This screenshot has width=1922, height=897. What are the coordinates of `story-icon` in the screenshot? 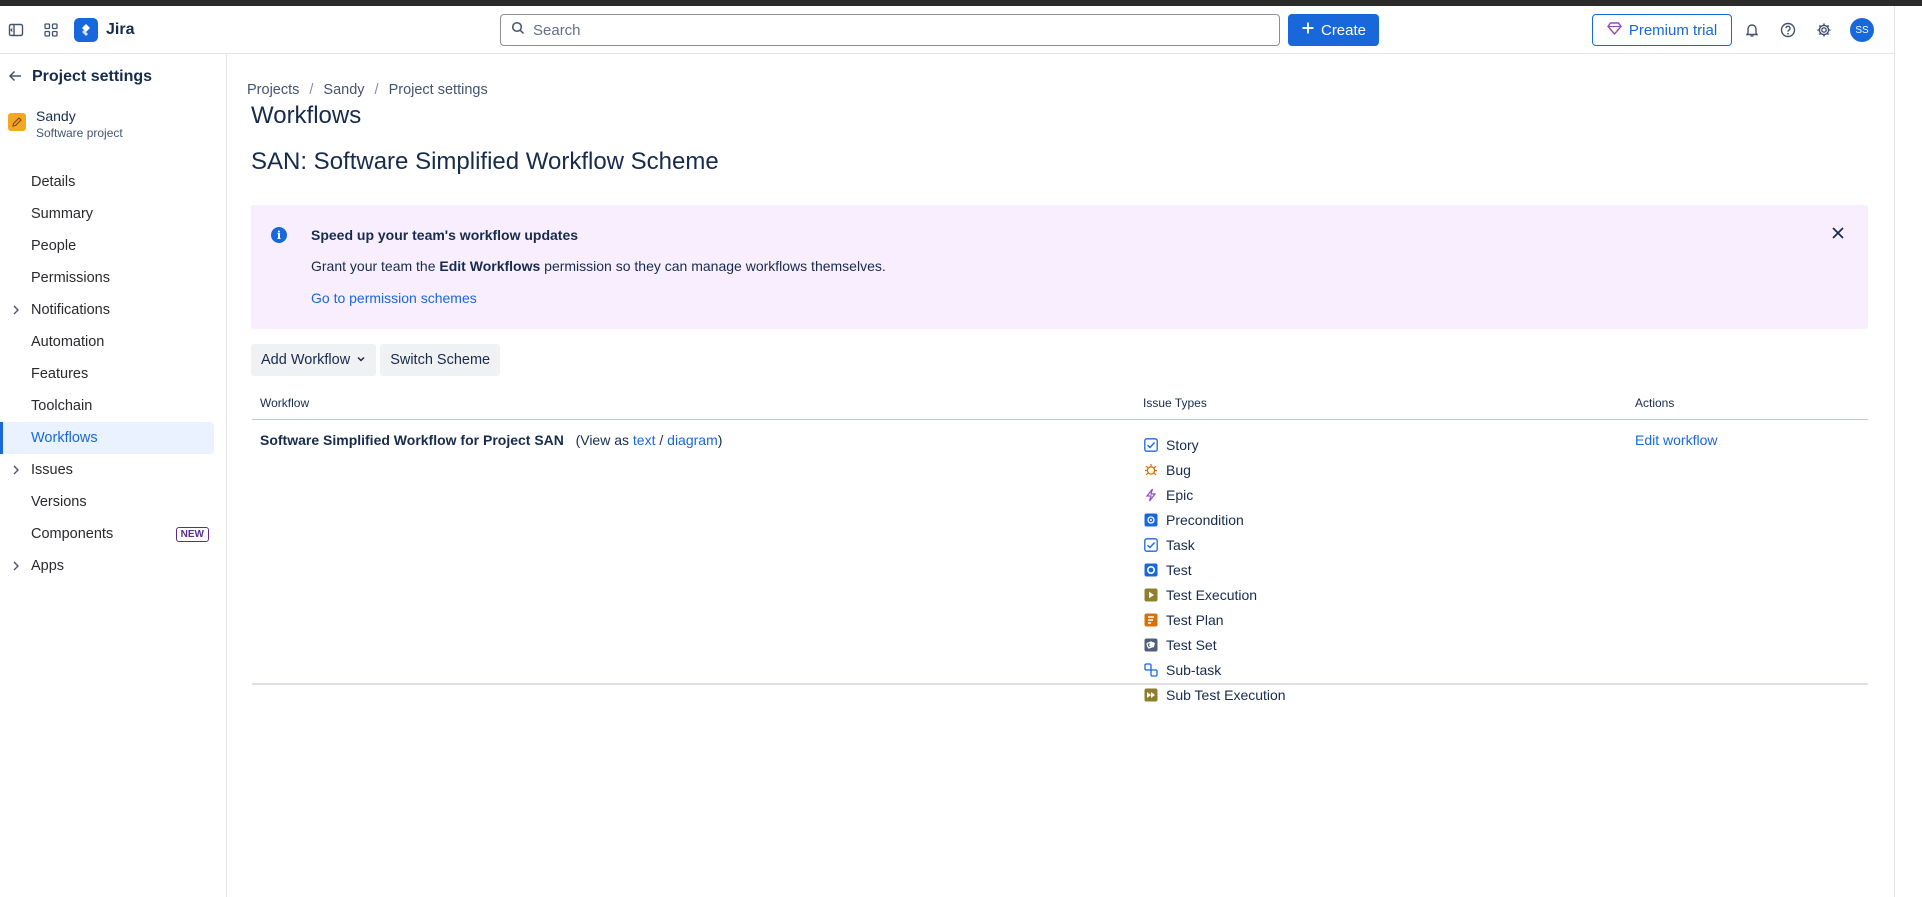 It's located at (1151, 445).